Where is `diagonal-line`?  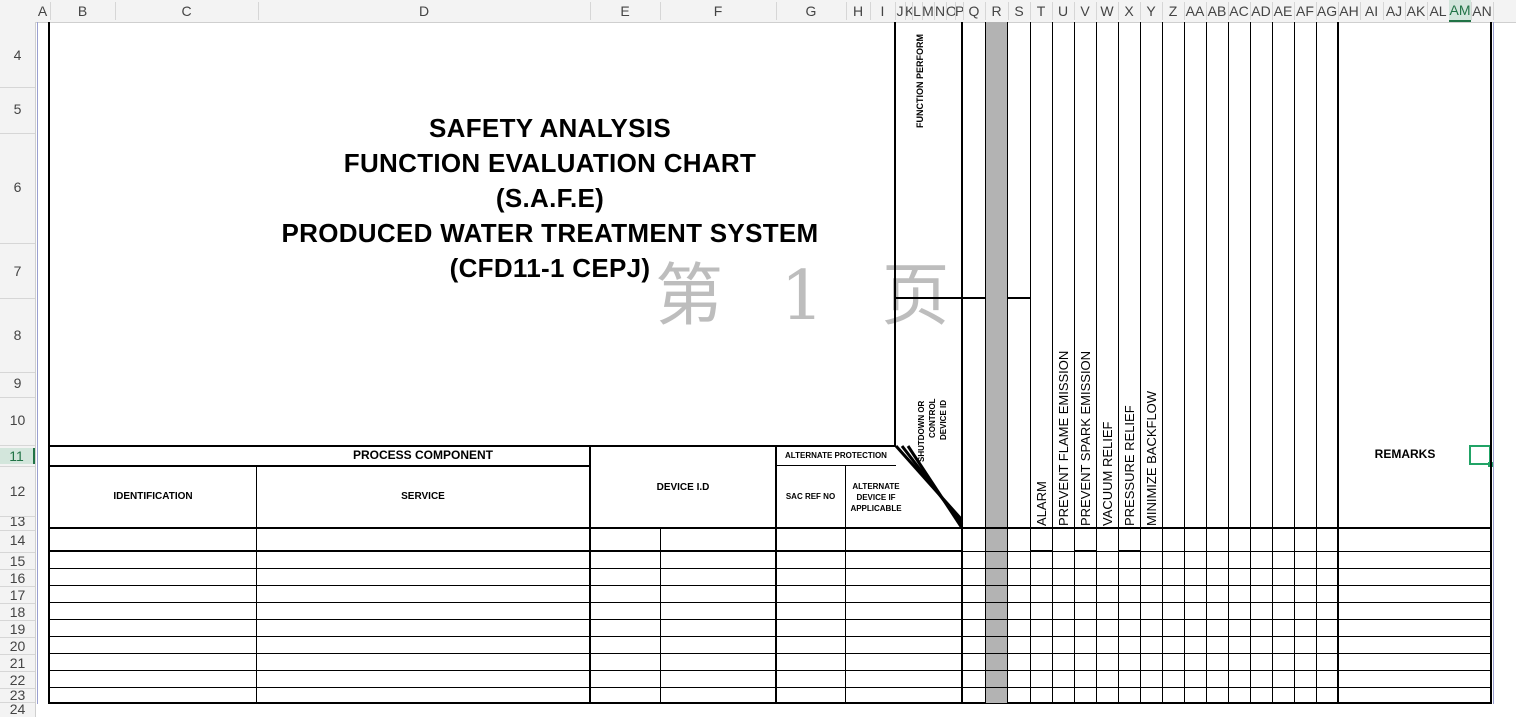
diagonal-line is located at coordinates (935, 487).